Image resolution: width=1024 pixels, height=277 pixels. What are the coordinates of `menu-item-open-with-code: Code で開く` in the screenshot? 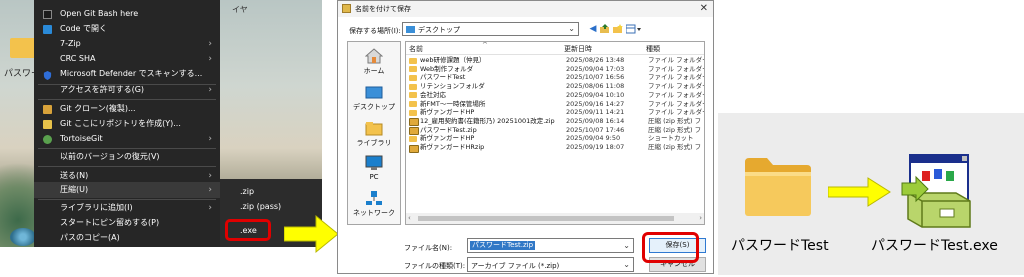 It's located at (127, 29).